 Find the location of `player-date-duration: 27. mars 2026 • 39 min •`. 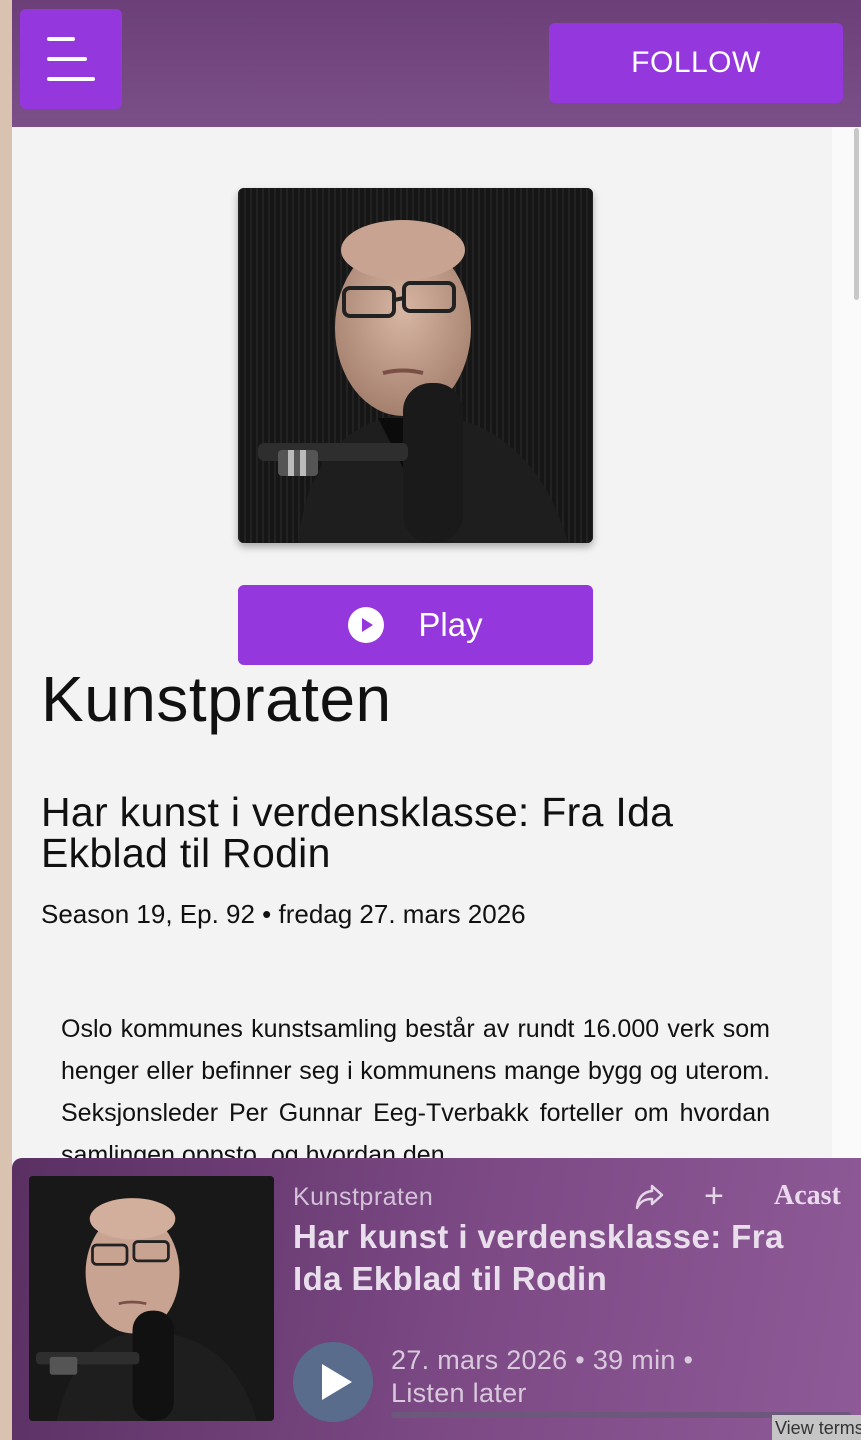

player-date-duration: 27. mars 2026 • 39 min • is located at coordinates (542, 1360).